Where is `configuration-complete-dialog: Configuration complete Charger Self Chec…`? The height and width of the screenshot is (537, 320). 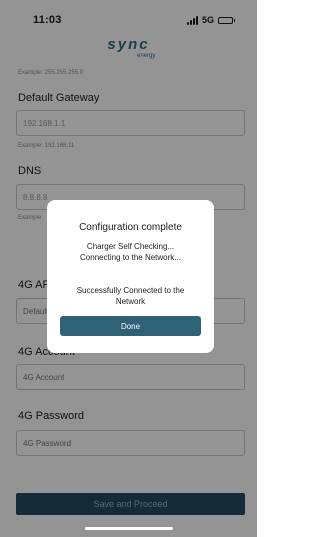 configuration-complete-dialog: Configuration complete Charger Self Chec… is located at coordinates (130, 276).